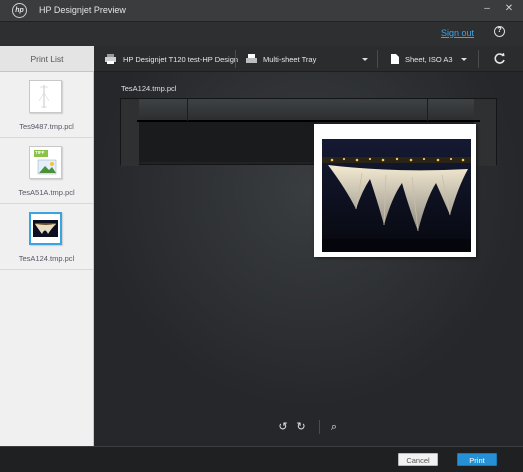  I want to click on tray-icon, so click(251, 58).